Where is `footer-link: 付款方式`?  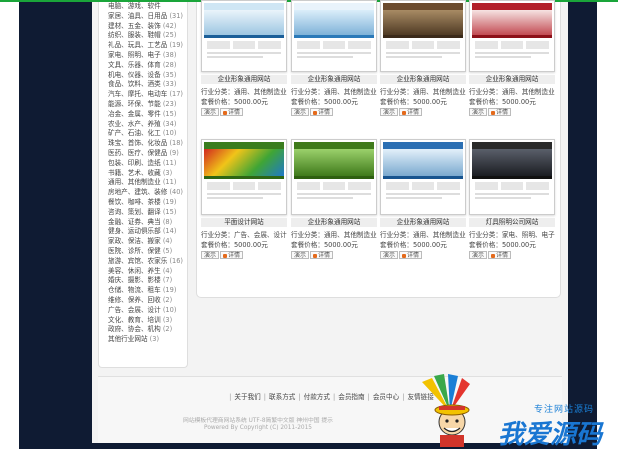
footer-link: 付款方式 is located at coordinates (317, 397).